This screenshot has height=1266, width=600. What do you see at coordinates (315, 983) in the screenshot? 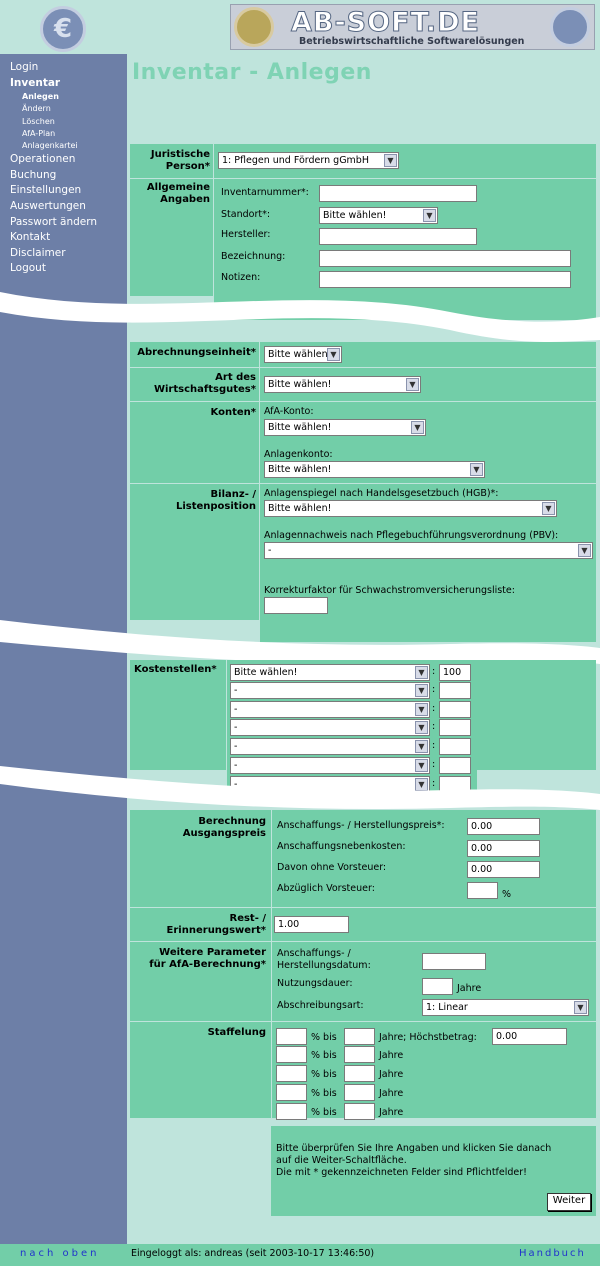
I see `label-nutzungsdauer: Nutzungsdauer:` at bounding box center [315, 983].